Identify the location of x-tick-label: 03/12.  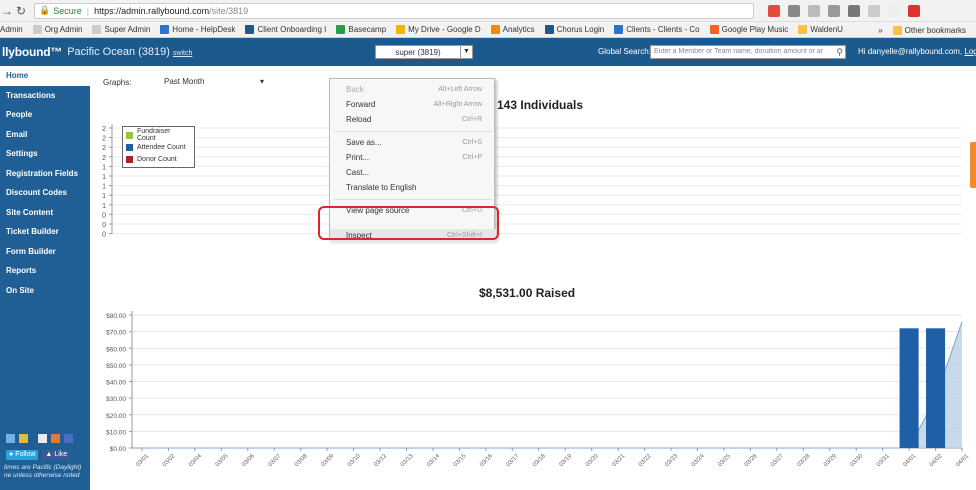
(380, 460).